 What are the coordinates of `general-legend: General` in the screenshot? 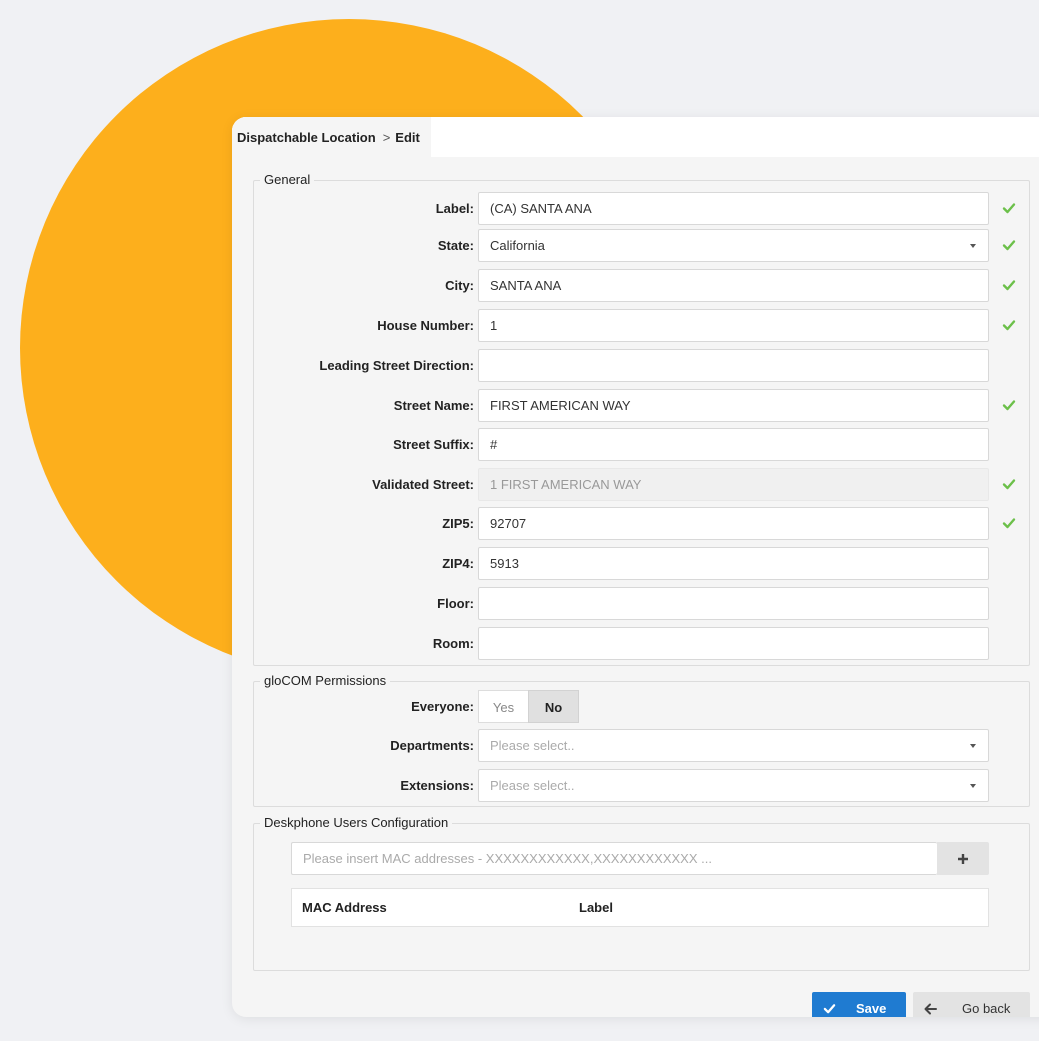 It's located at (287, 180).